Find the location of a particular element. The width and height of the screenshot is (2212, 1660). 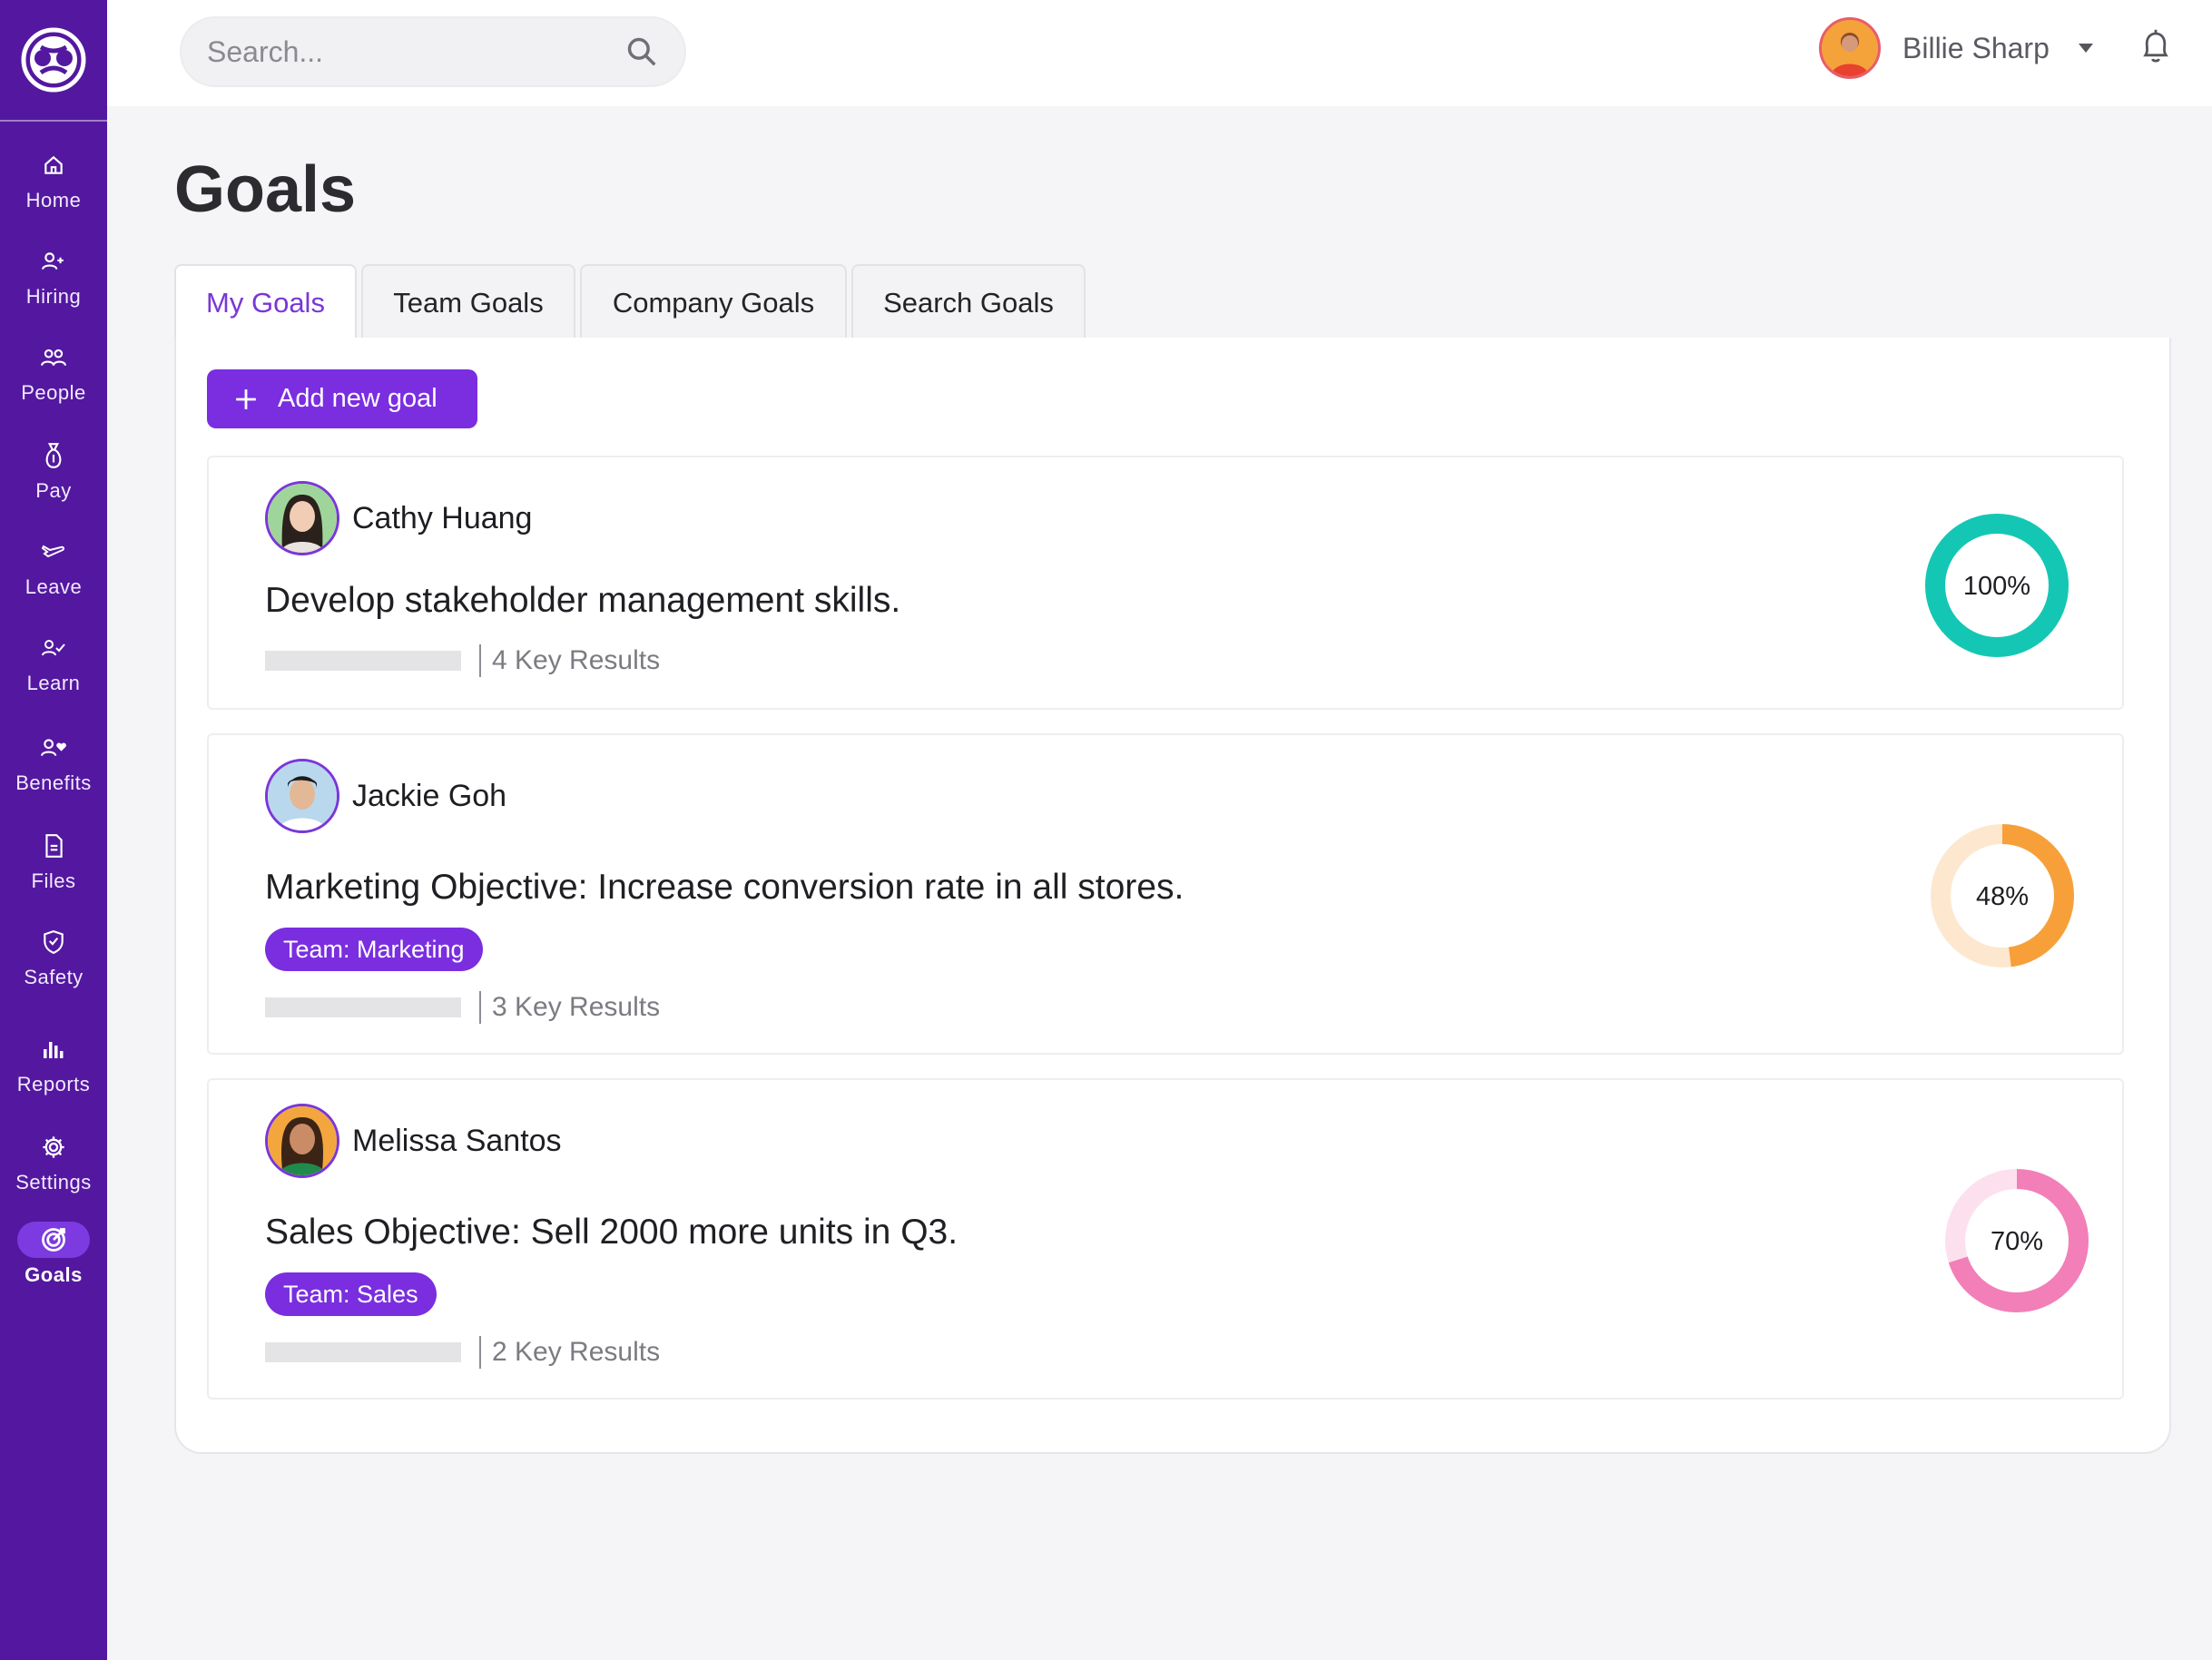

add-goal-label: Add new goal is located at coordinates (357, 398).